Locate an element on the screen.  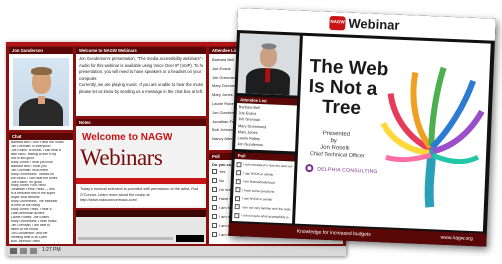
mic-icon is located at coordinates (13, 251).